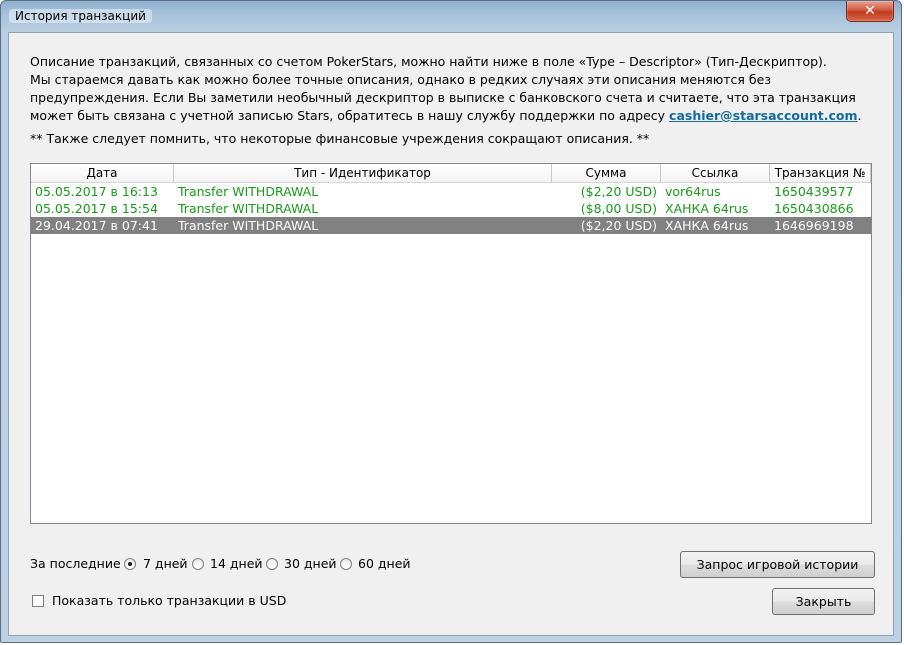 The height and width of the screenshot is (645, 904). What do you see at coordinates (165, 563) in the screenshot?
I see `period-option-label: 7 дней` at bounding box center [165, 563].